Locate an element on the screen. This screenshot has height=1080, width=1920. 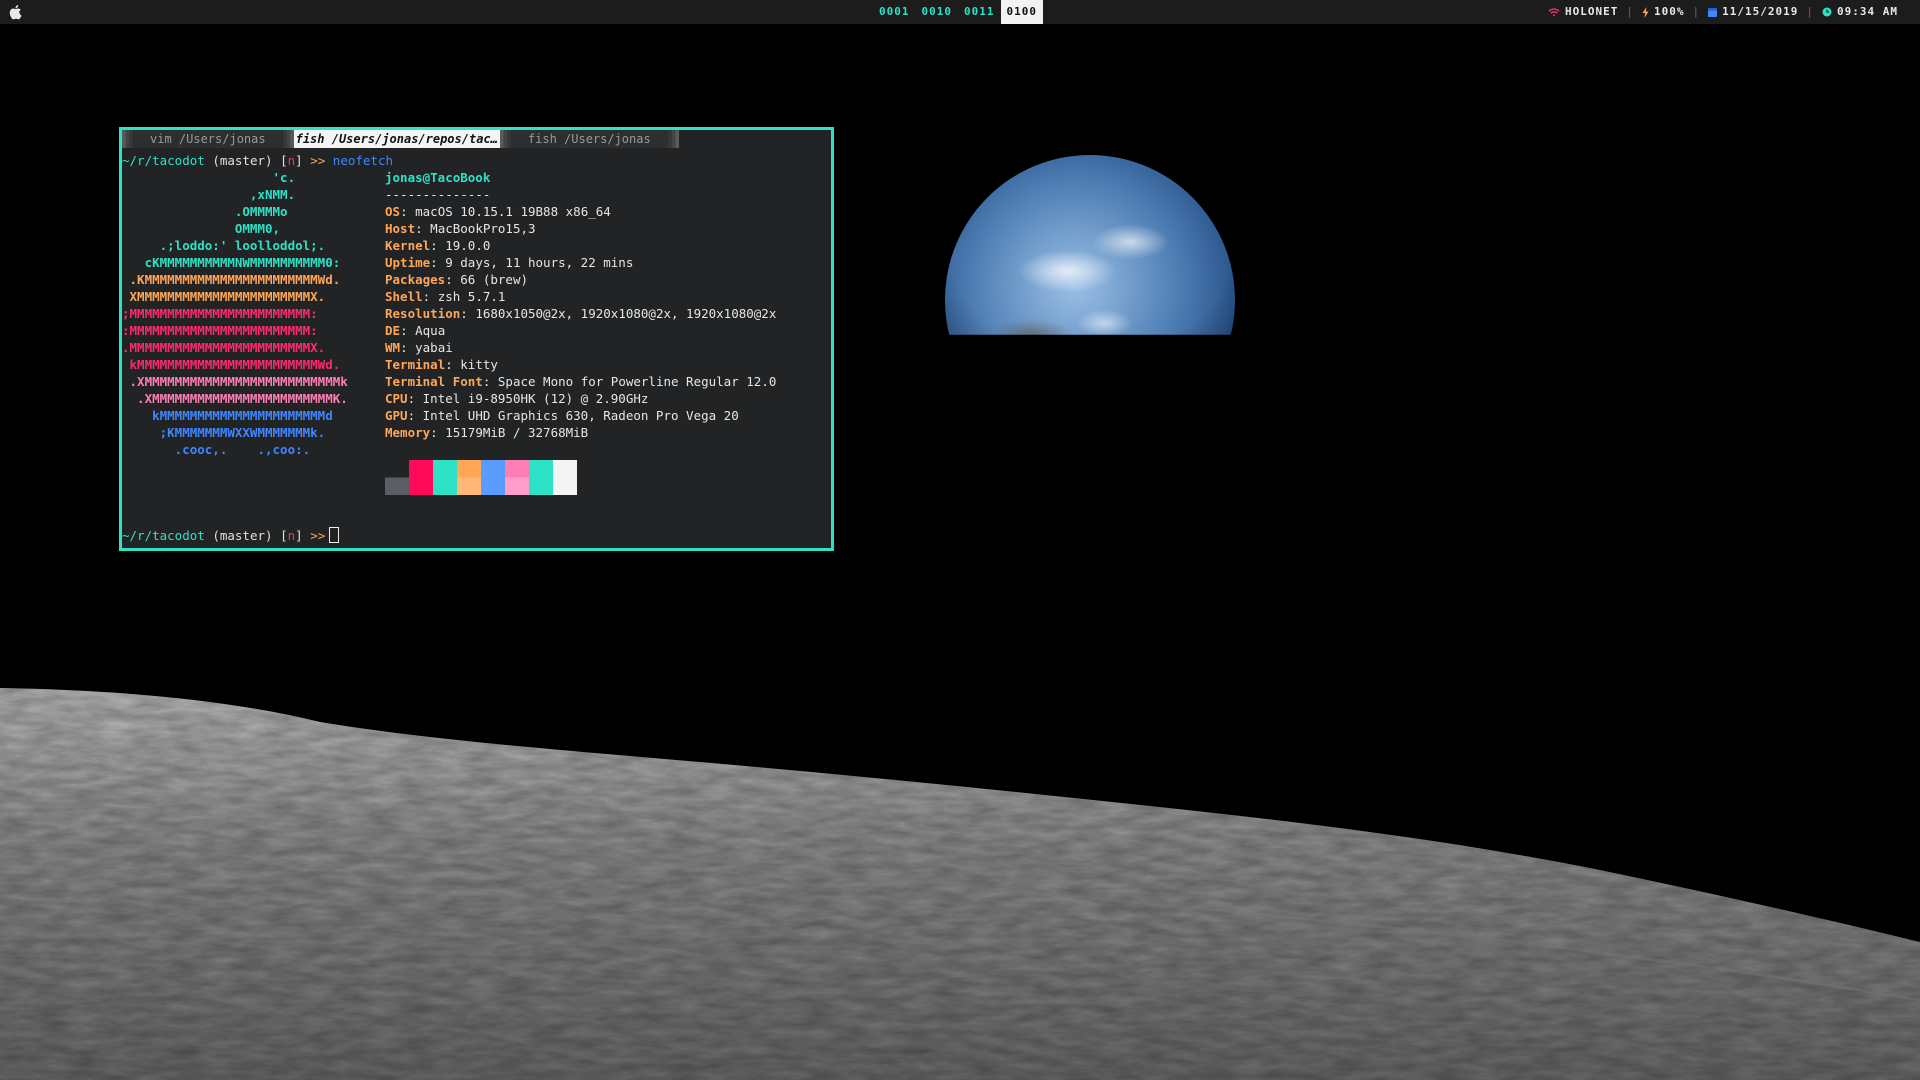
logo-line: ,xNMM. is located at coordinates (209, 194).